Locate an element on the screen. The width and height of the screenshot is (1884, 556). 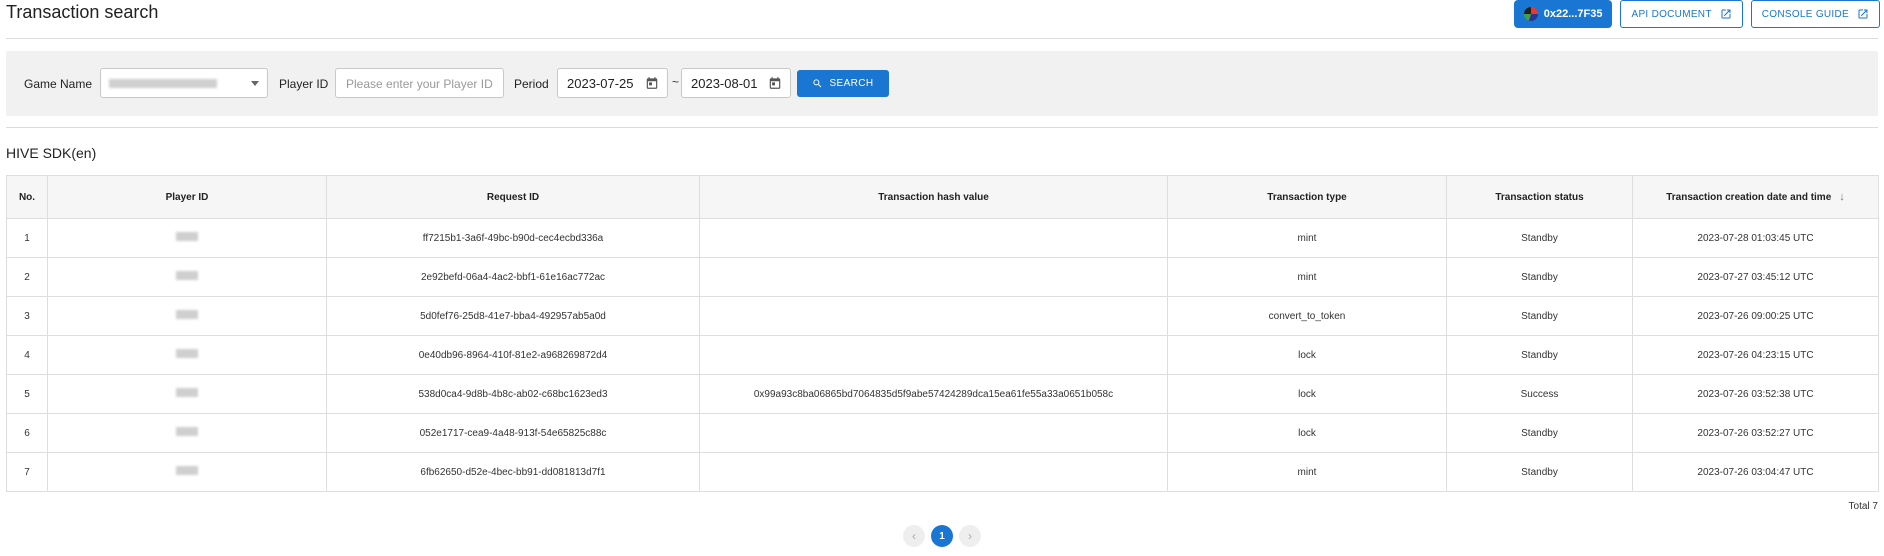
cell-created: 2023-07-26 03:04:47 UTC is located at coordinates (1755, 472).